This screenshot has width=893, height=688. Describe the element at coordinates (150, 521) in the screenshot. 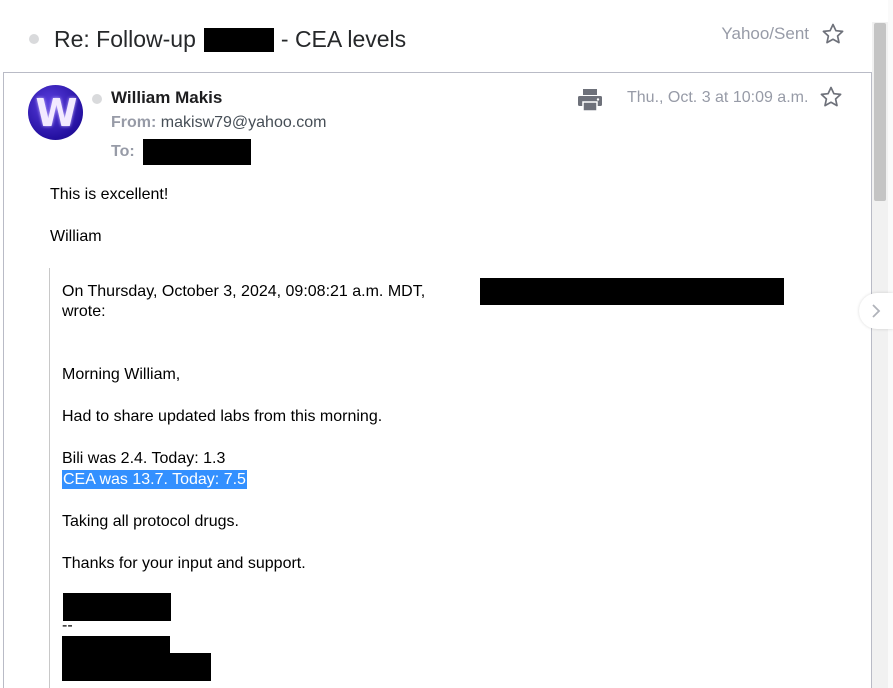

I see `quote-paragraph-3: Taking all protocol drugs.` at that location.